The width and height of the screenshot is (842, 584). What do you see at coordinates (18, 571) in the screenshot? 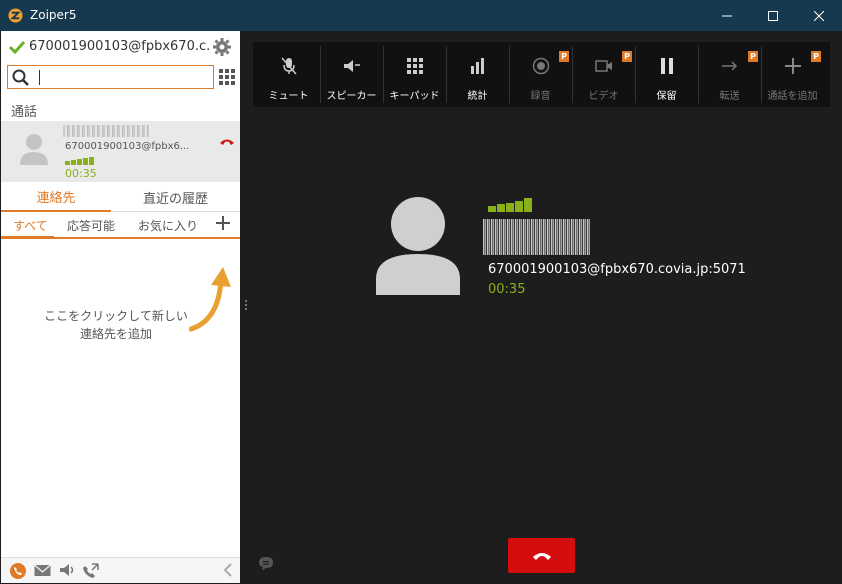
I see `phone-icon` at bounding box center [18, 571].